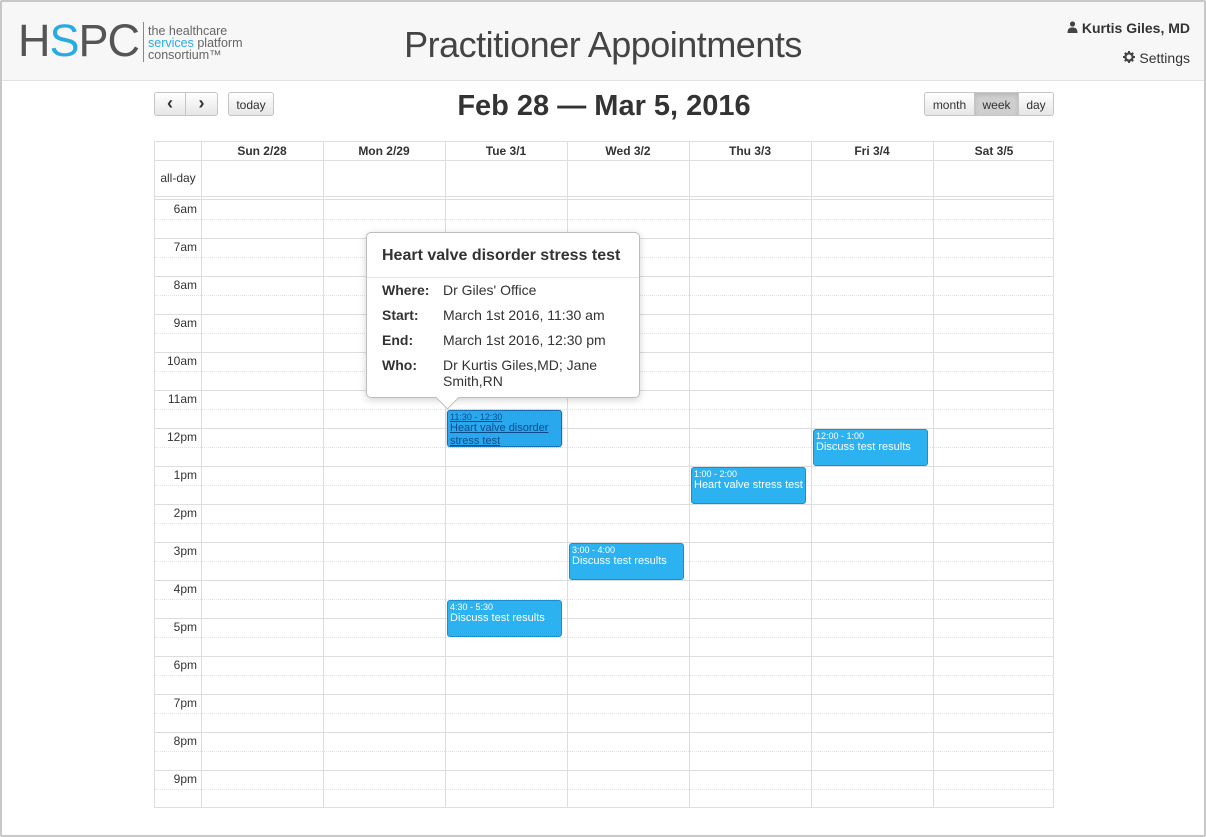  Describe the element at coordinates (524, 340) in the screenshot. I see `end-value: March 1st 2016, 12:30 pm` at that location.